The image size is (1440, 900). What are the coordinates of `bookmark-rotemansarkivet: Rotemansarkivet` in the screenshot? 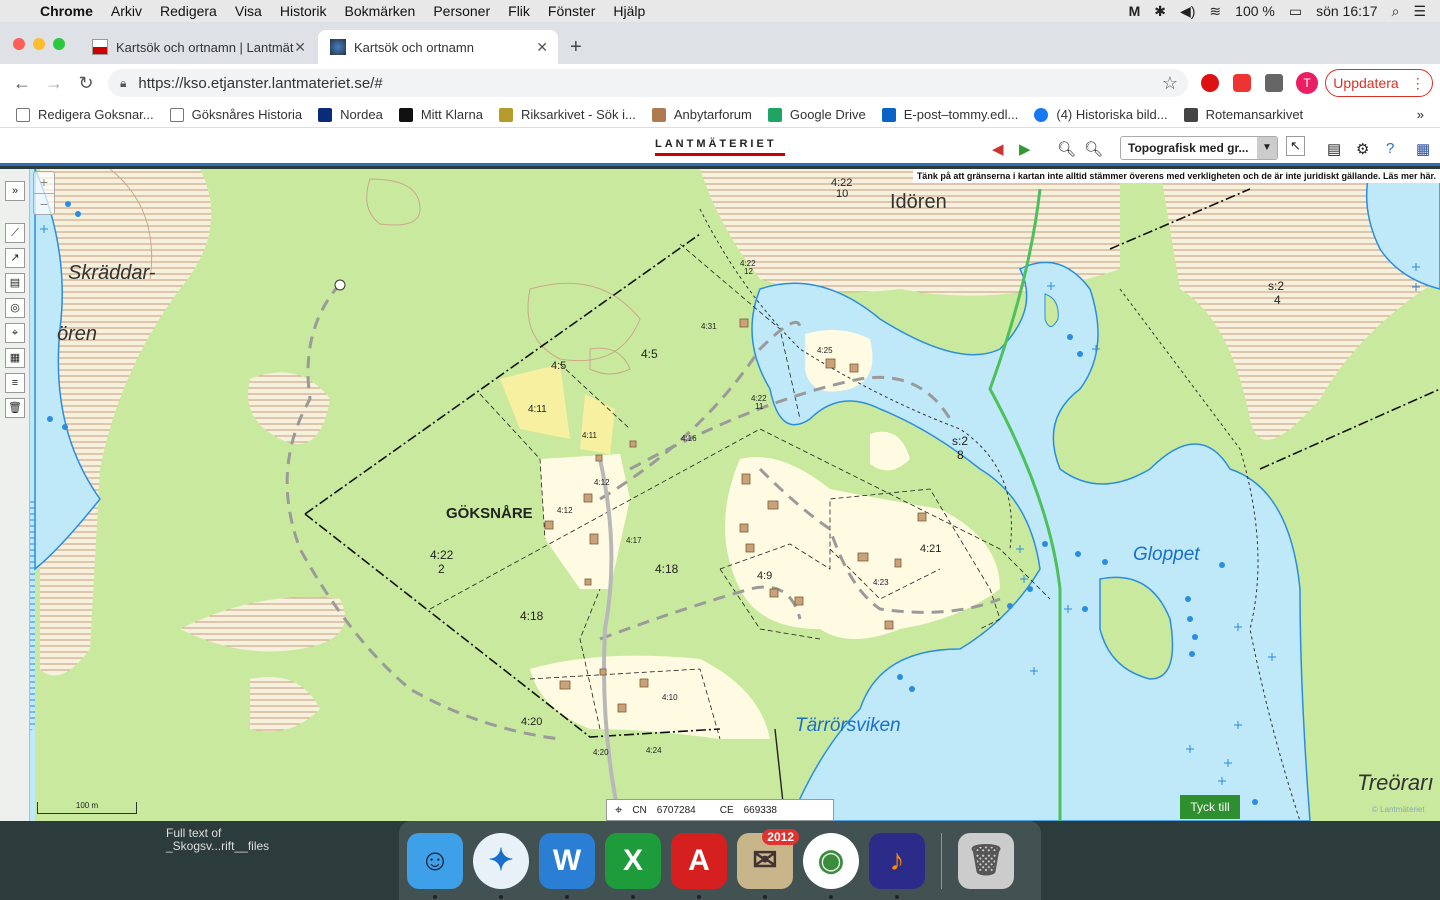 It's located at (1243, 114).